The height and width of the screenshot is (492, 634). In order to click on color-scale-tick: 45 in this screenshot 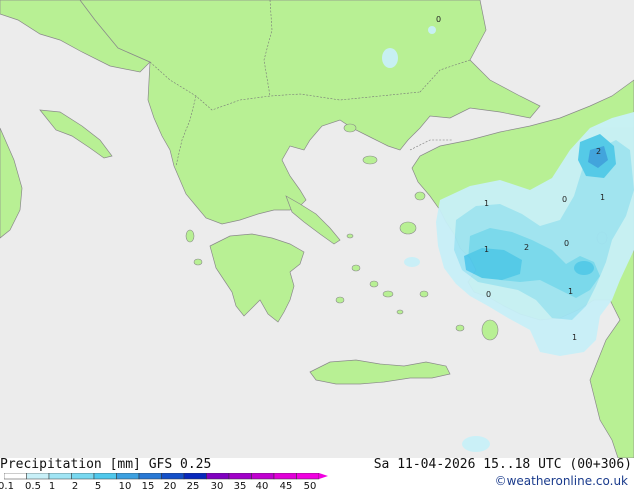, I will do `click(286, 486)`.